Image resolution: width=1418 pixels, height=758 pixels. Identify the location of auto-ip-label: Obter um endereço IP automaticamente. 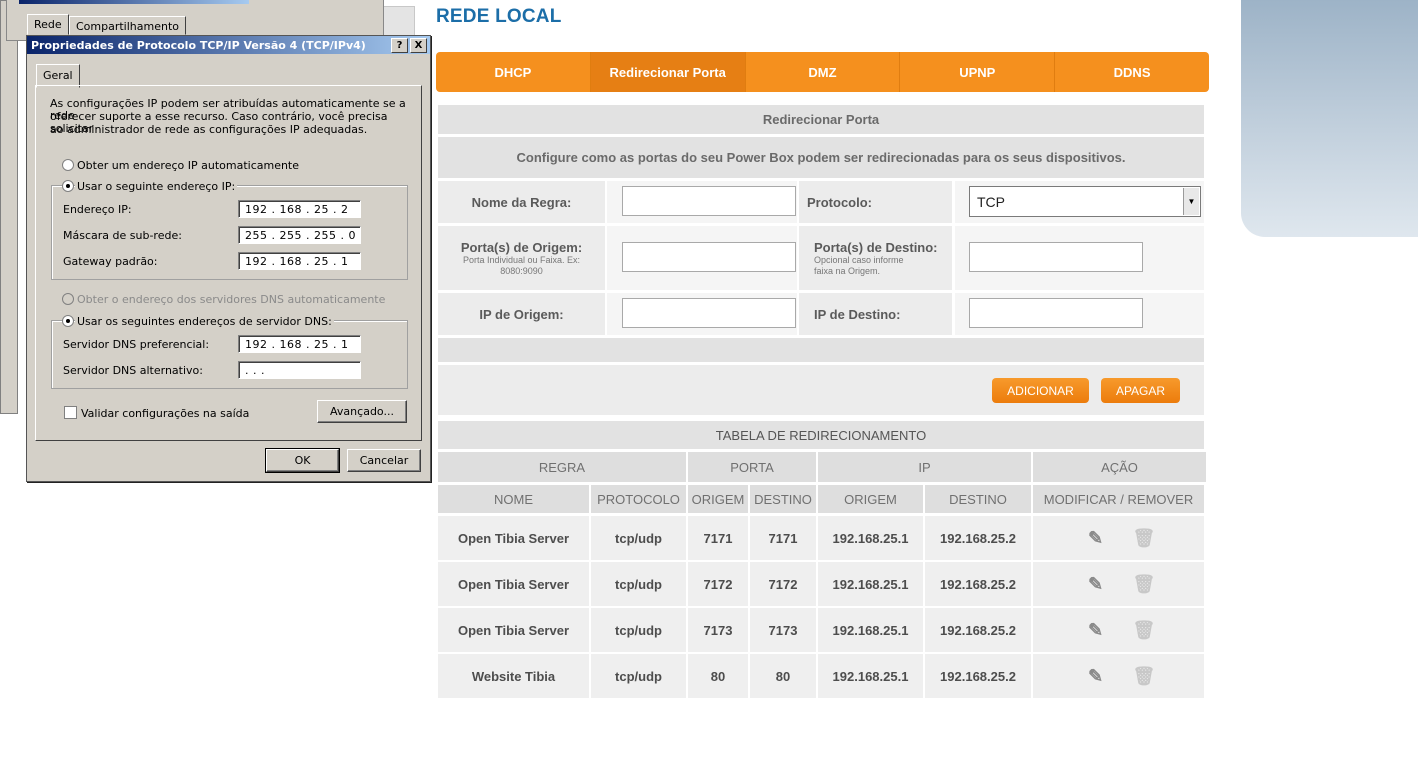
(188, 165).